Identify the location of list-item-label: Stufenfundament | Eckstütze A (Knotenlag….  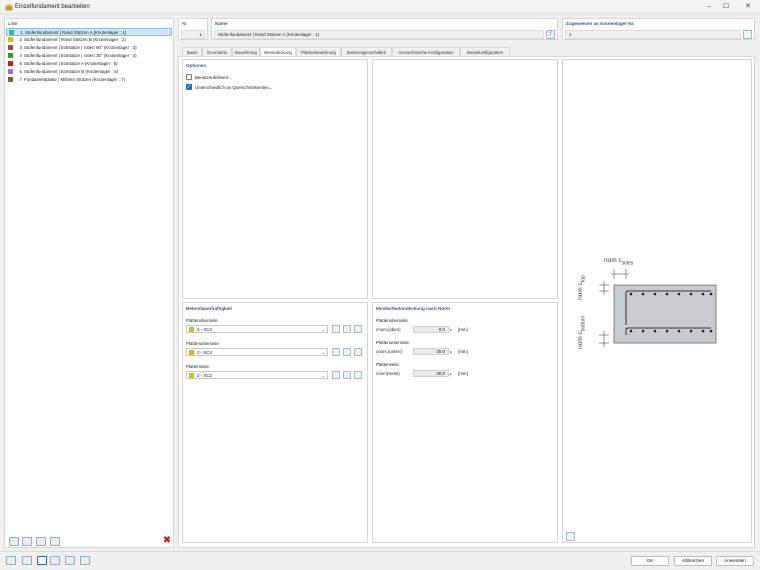
(71, 63).